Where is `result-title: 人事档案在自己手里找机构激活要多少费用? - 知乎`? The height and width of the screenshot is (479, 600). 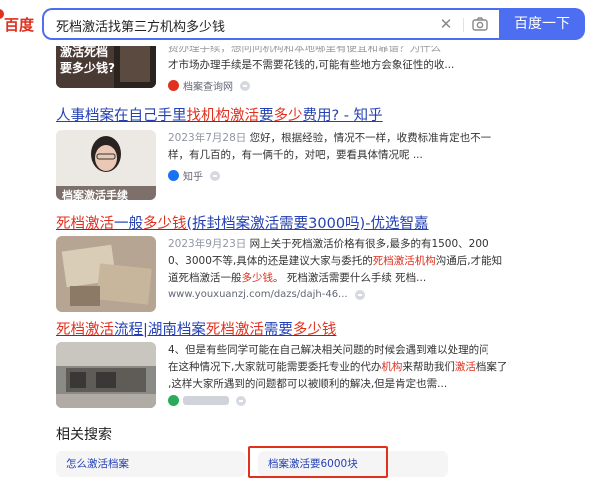 result-title: 人事档案在自己手里找机构激活要多少费用? - 知乎 is located at coordinates (219, 114).